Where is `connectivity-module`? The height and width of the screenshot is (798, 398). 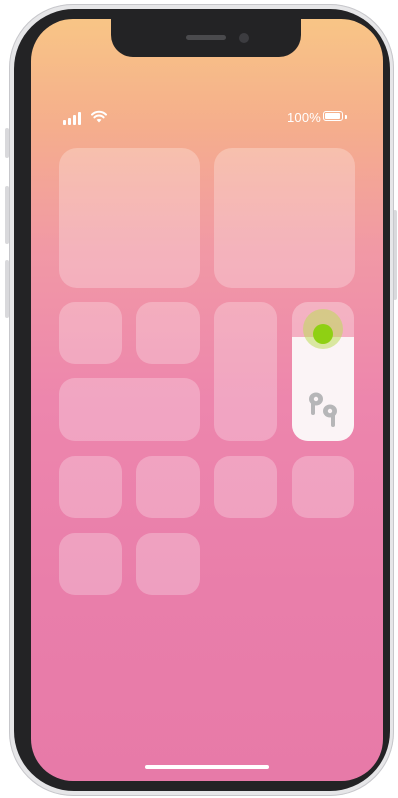
connectivity-module is located at coordinates (129, 218).